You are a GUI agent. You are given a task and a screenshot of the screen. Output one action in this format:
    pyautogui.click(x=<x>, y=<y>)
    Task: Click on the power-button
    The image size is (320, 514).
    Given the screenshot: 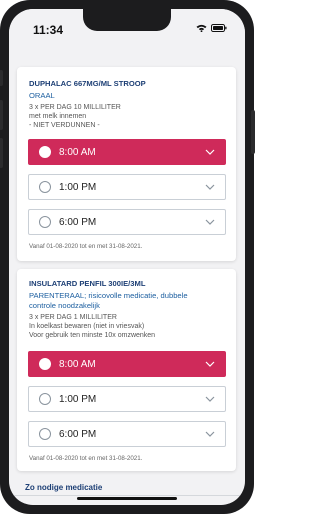 What is the action you would take?
    pyautogui.click(x=253, y=132)
    